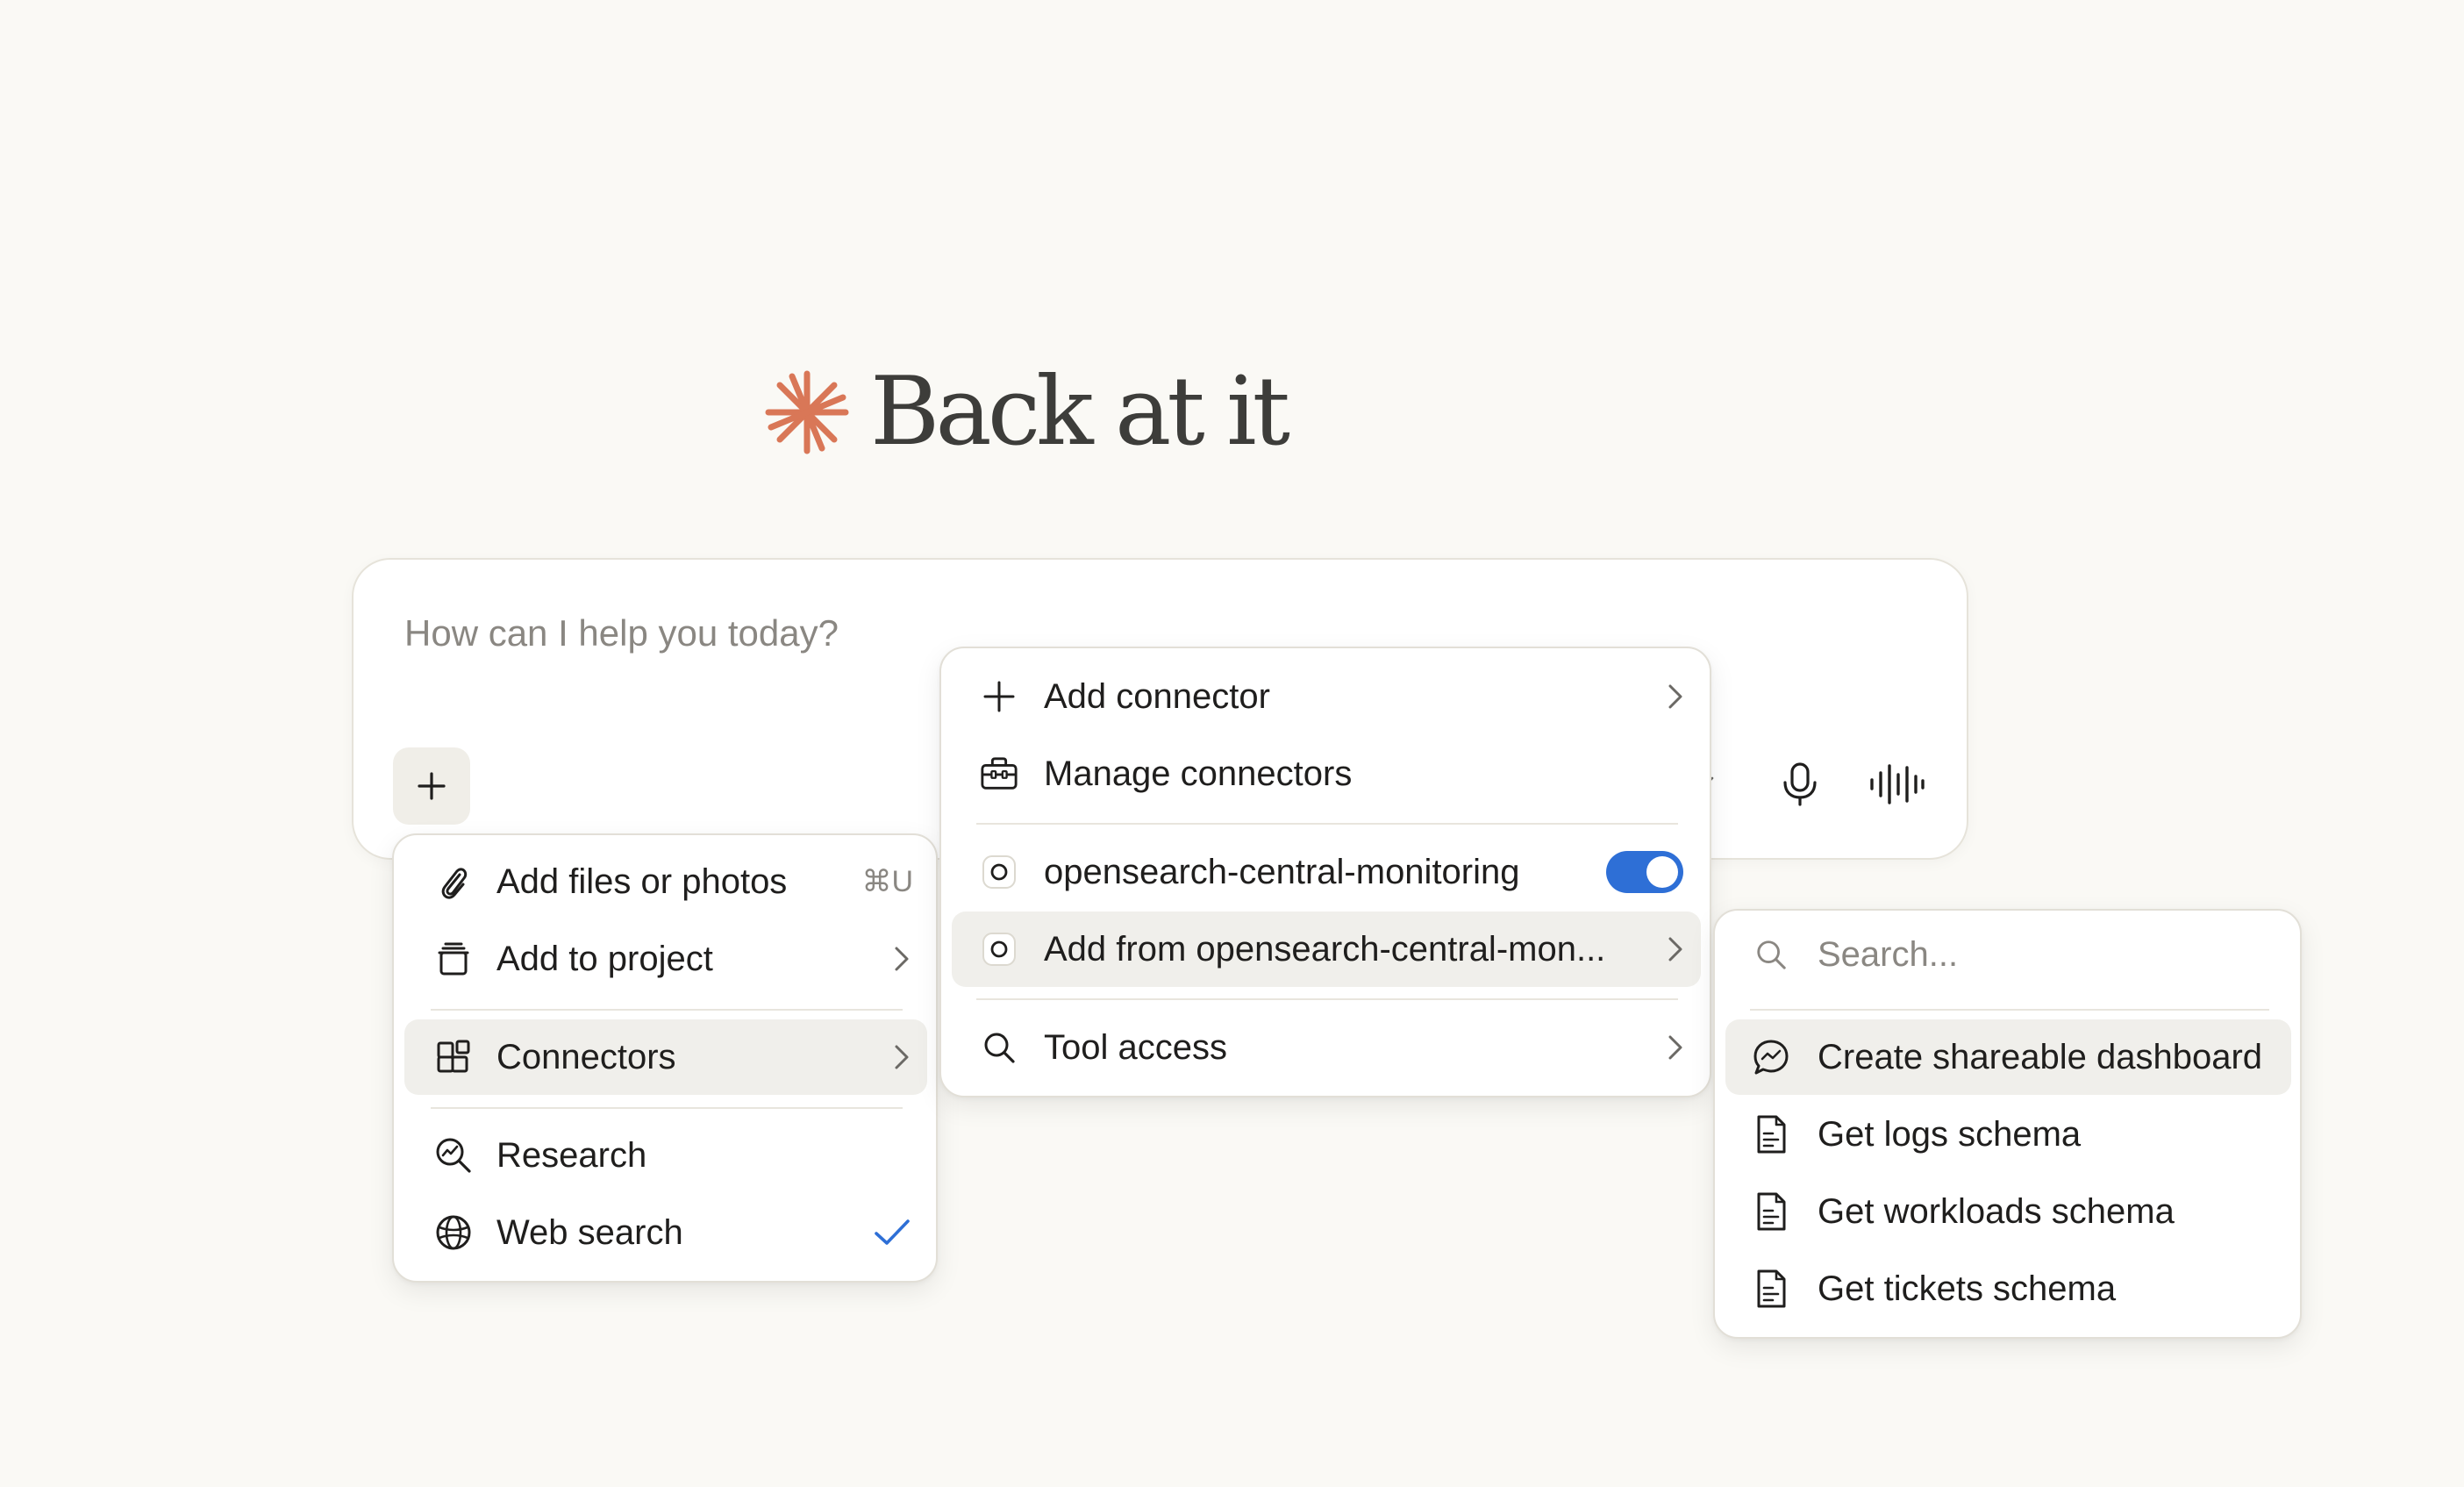 The height and width of the screenshot is (1487, 2464). Describe the element at coordinates (1327, 1047) in the screenshot. I see `menu-item-tool-access: Tool access` at that location.